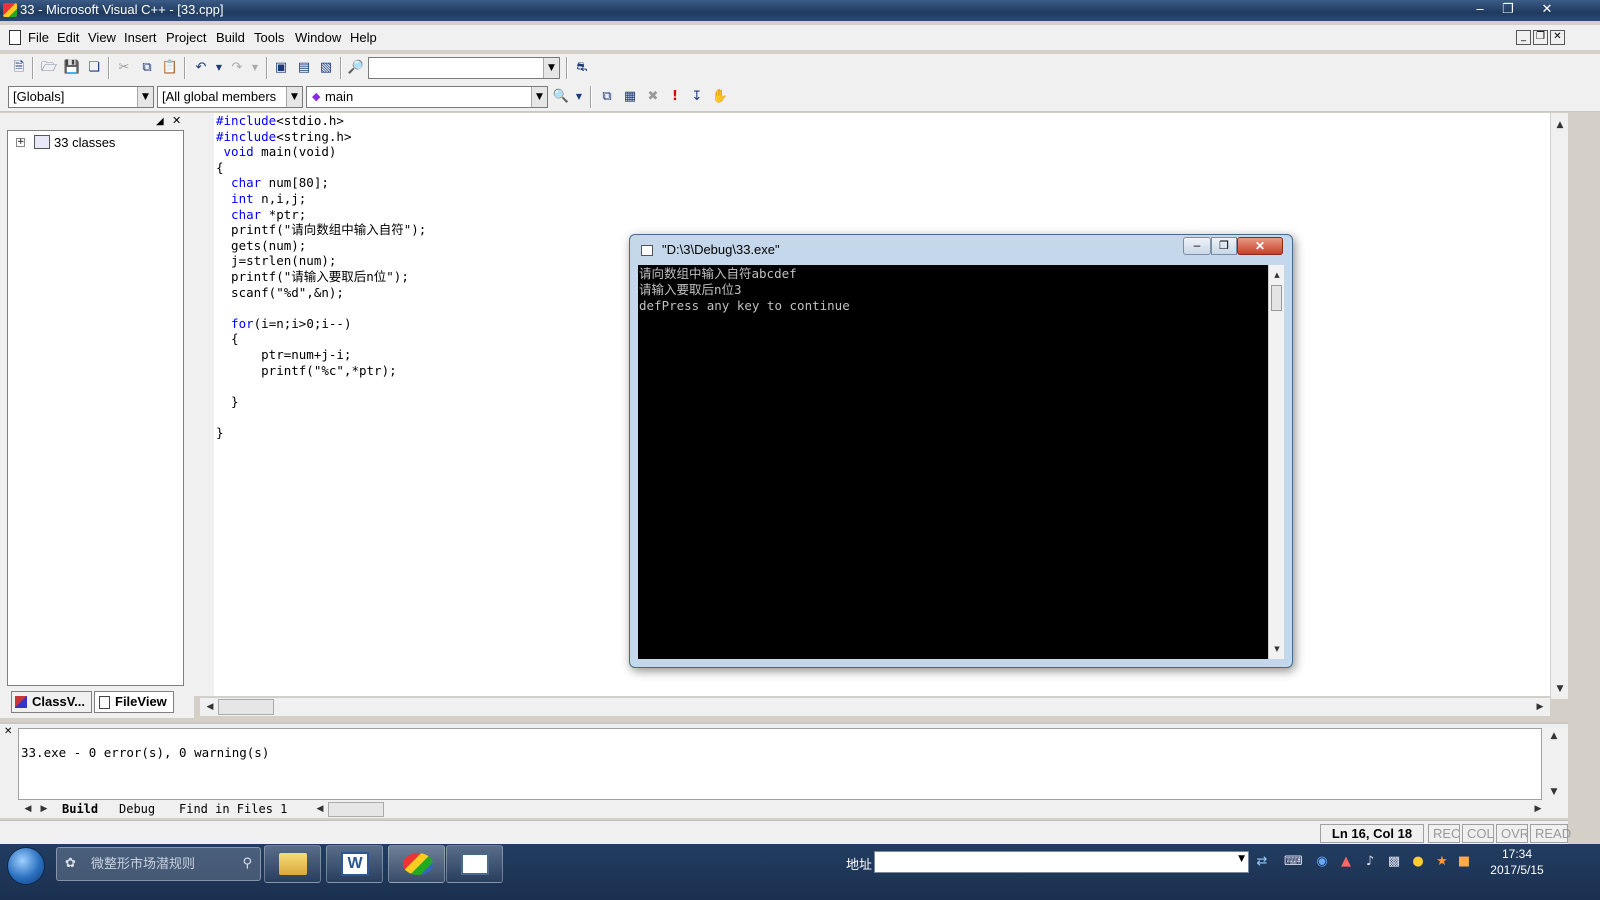 Image resolution: width=1600 pixels, height=900 pixels. Describe the element at coordinates (1540, 707) in the screenshot. I see `scroll-right-icon: ▶` at that location.